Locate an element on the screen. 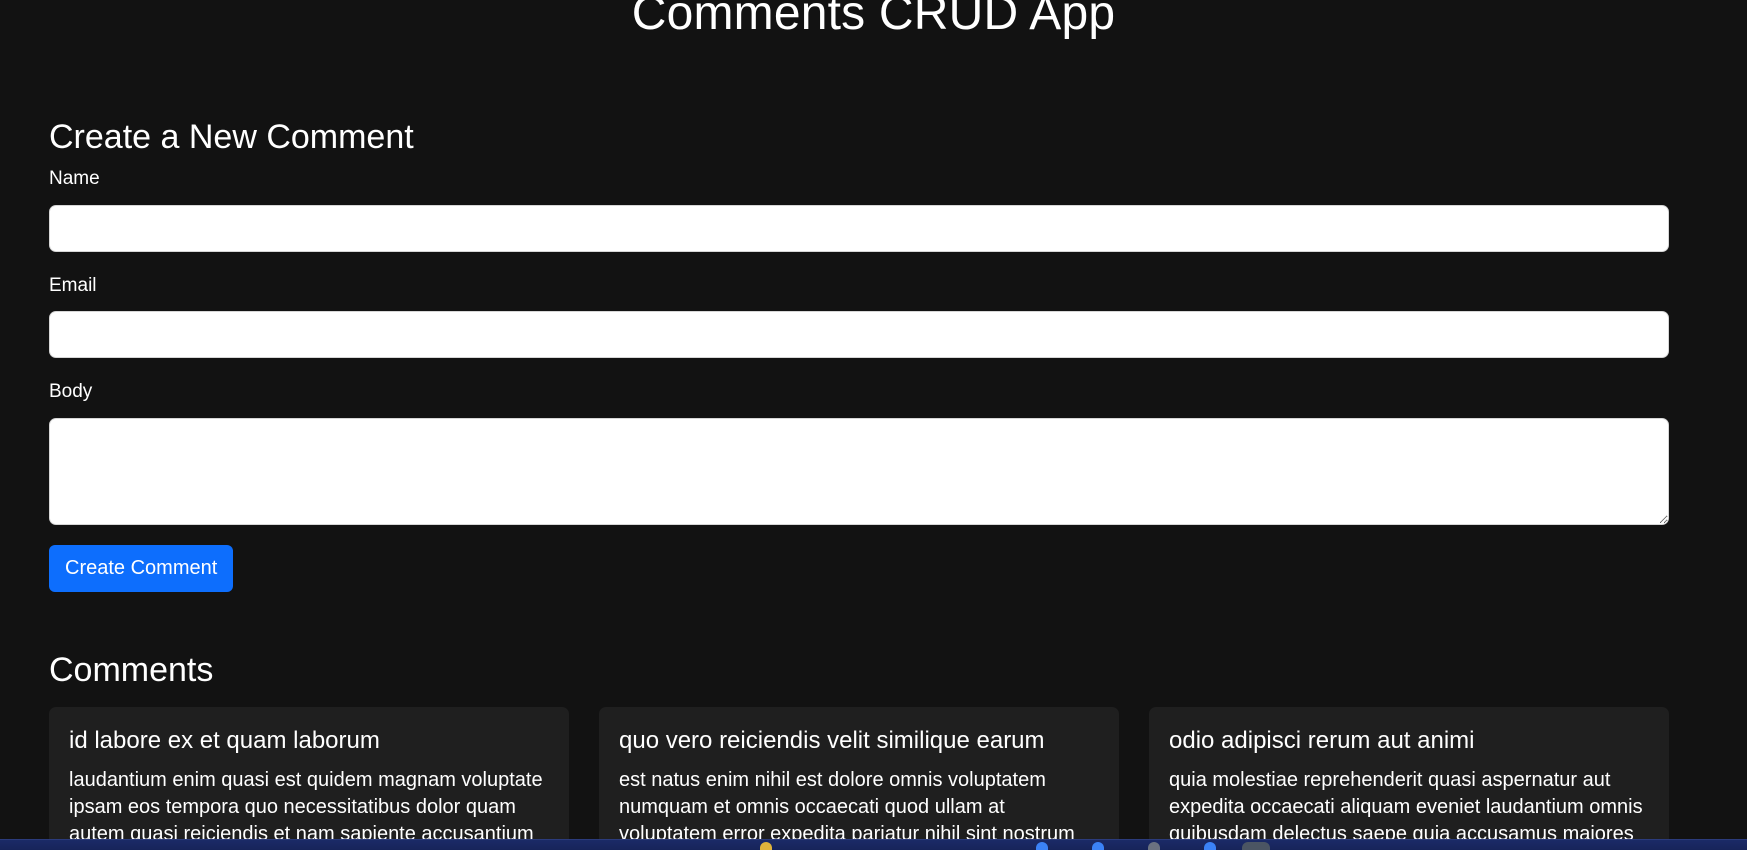 The image size is (1747, 850). body-textarea is located at coordinates (859, 472).